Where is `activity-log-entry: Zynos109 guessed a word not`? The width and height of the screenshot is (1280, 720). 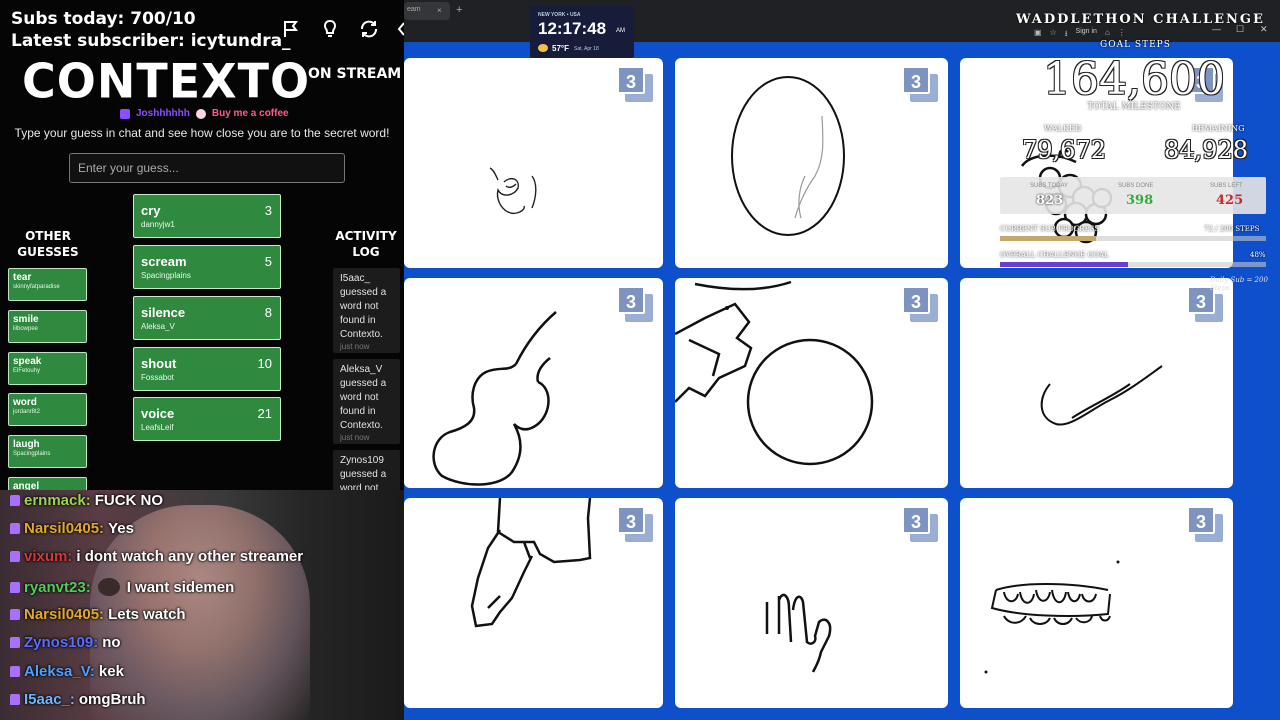
activity-log-entry: Zynos109 guessed a word not is located at coordinates (366, 472).